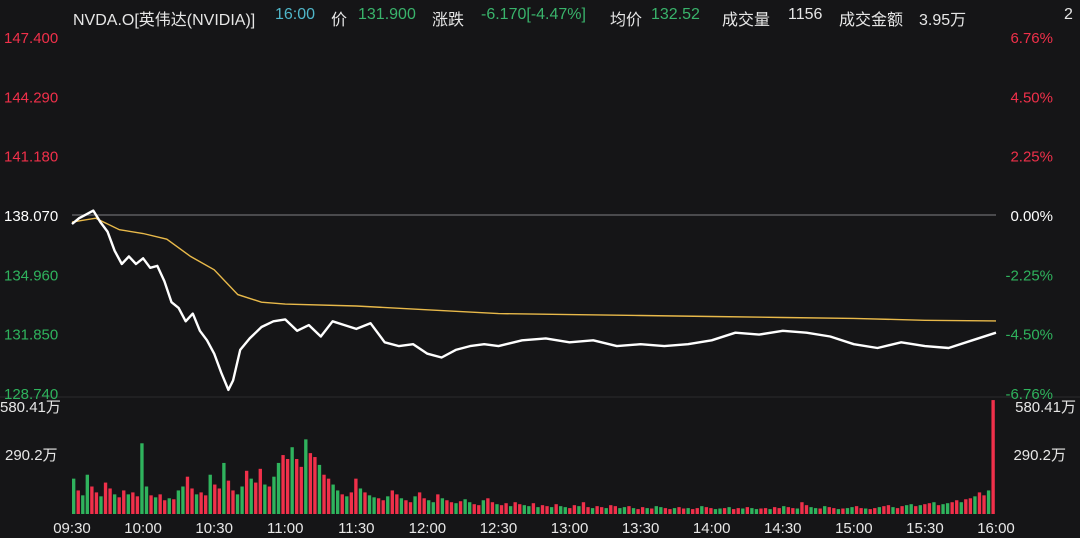 The height and width of the screenshot is (538, 1080). What do you see at coordinates (356, 528) in the screenshot?
I see `x-tick: 11:30` at bounding box center [356, 528].